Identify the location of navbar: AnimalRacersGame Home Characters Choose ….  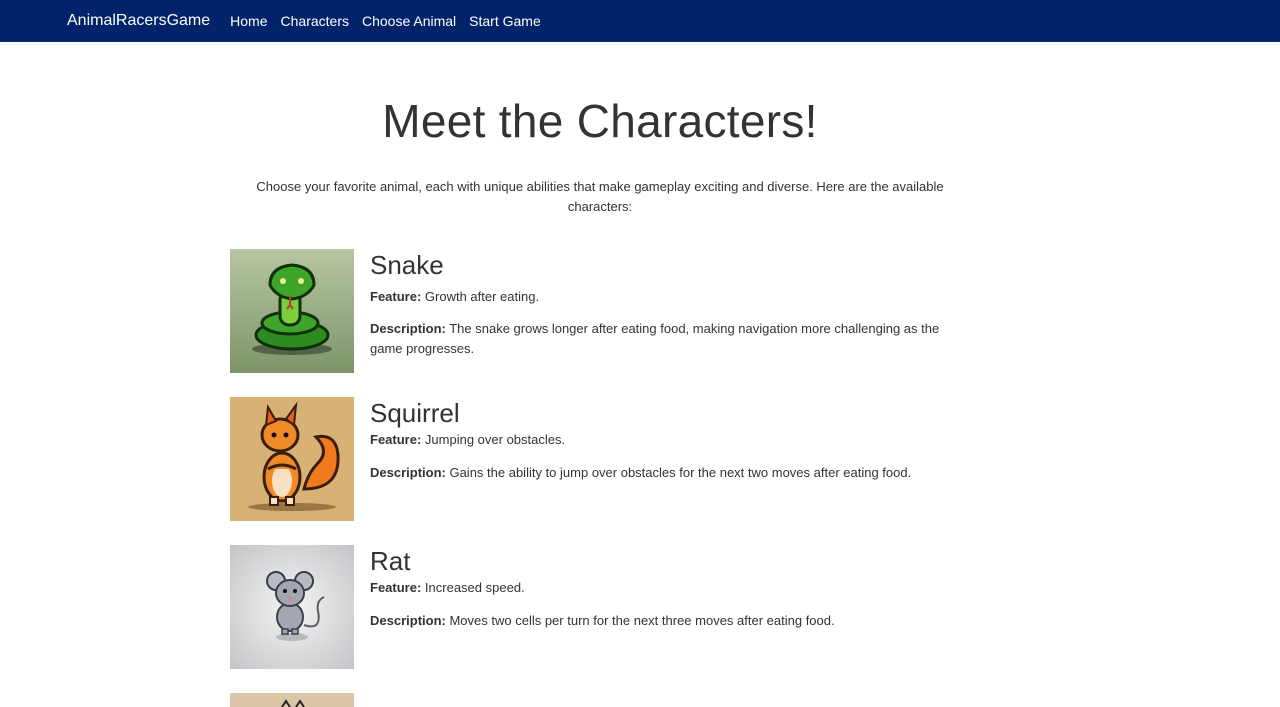
(640, 21).